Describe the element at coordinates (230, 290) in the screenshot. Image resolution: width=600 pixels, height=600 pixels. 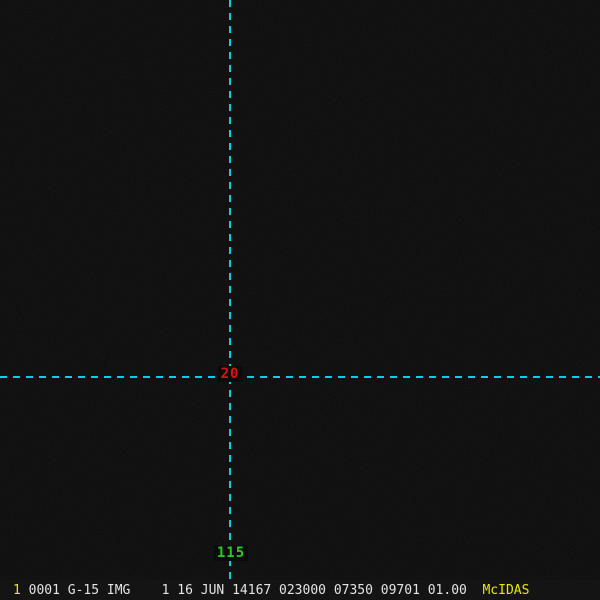
I see `longitude-gridline` at that location.